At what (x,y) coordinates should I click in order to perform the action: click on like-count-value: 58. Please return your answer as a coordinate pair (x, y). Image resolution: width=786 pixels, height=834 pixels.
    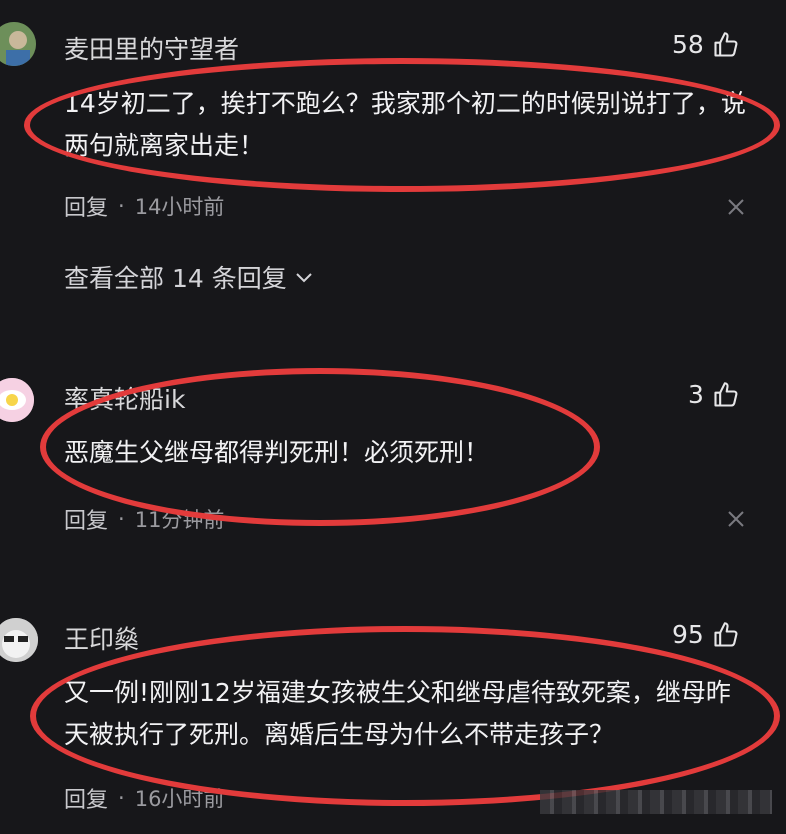
    Looking at the image, I should click on (688, 44).